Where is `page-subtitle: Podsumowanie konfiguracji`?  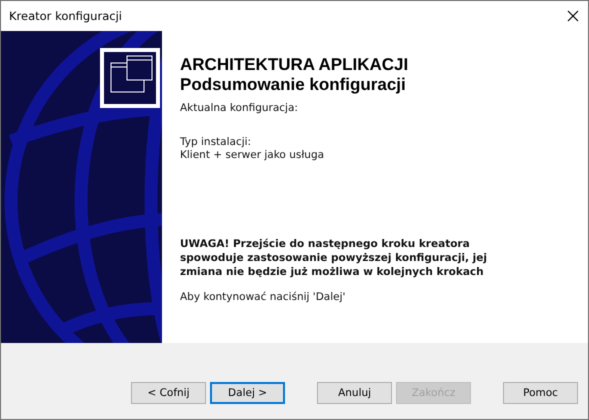 page-subtitle: Podsumowanie konfiguracji is located at coordinates (293, 85).